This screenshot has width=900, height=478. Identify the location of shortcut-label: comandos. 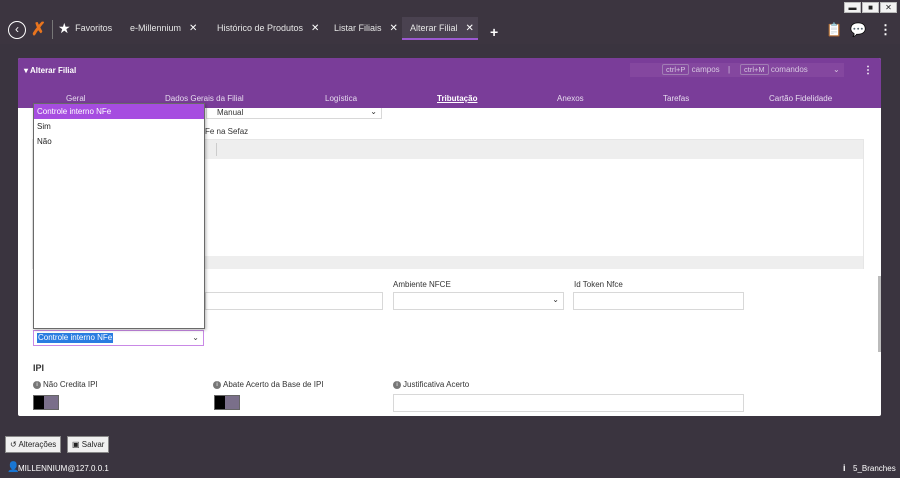
(789, 69).